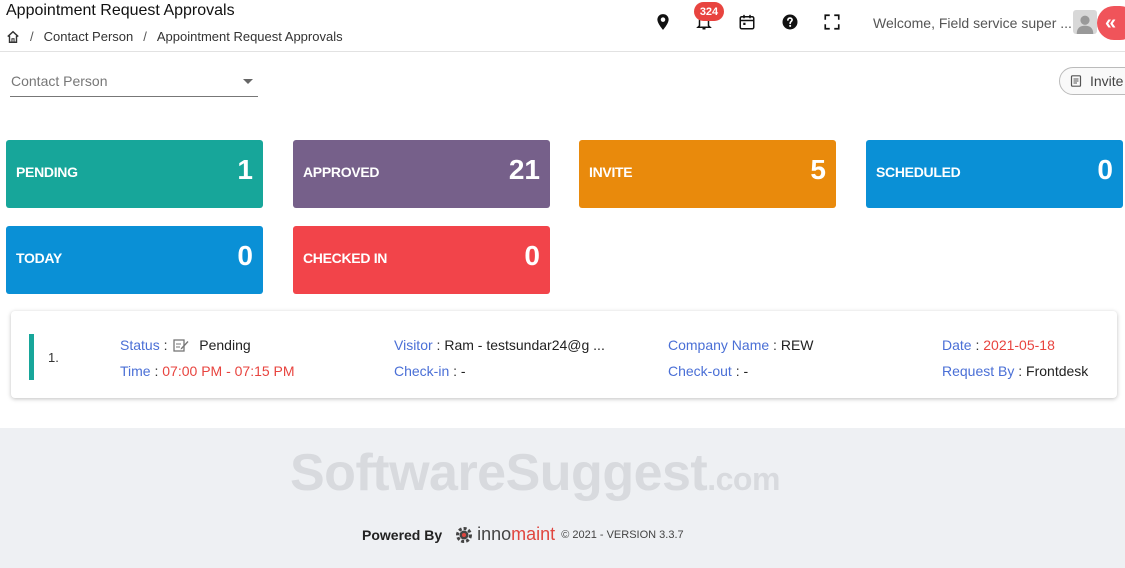 This screenshot has height=568, width=1125. I want to click on stat-card-label: CHECKED IN, so click(345, 258).